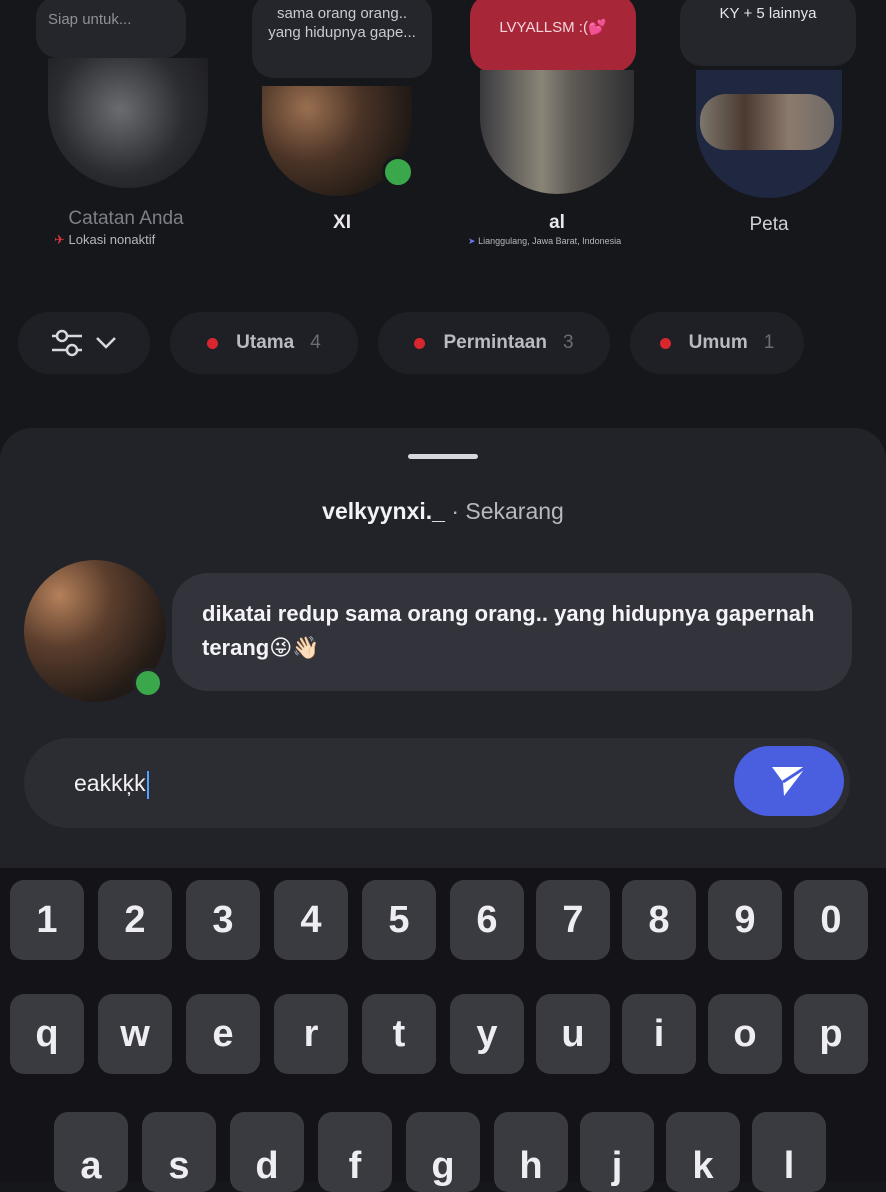 This screenshot has height=1192, width=886. Describe the element at coordinates (147, 784) in the screenshot. I see `text-cursor` at that location.